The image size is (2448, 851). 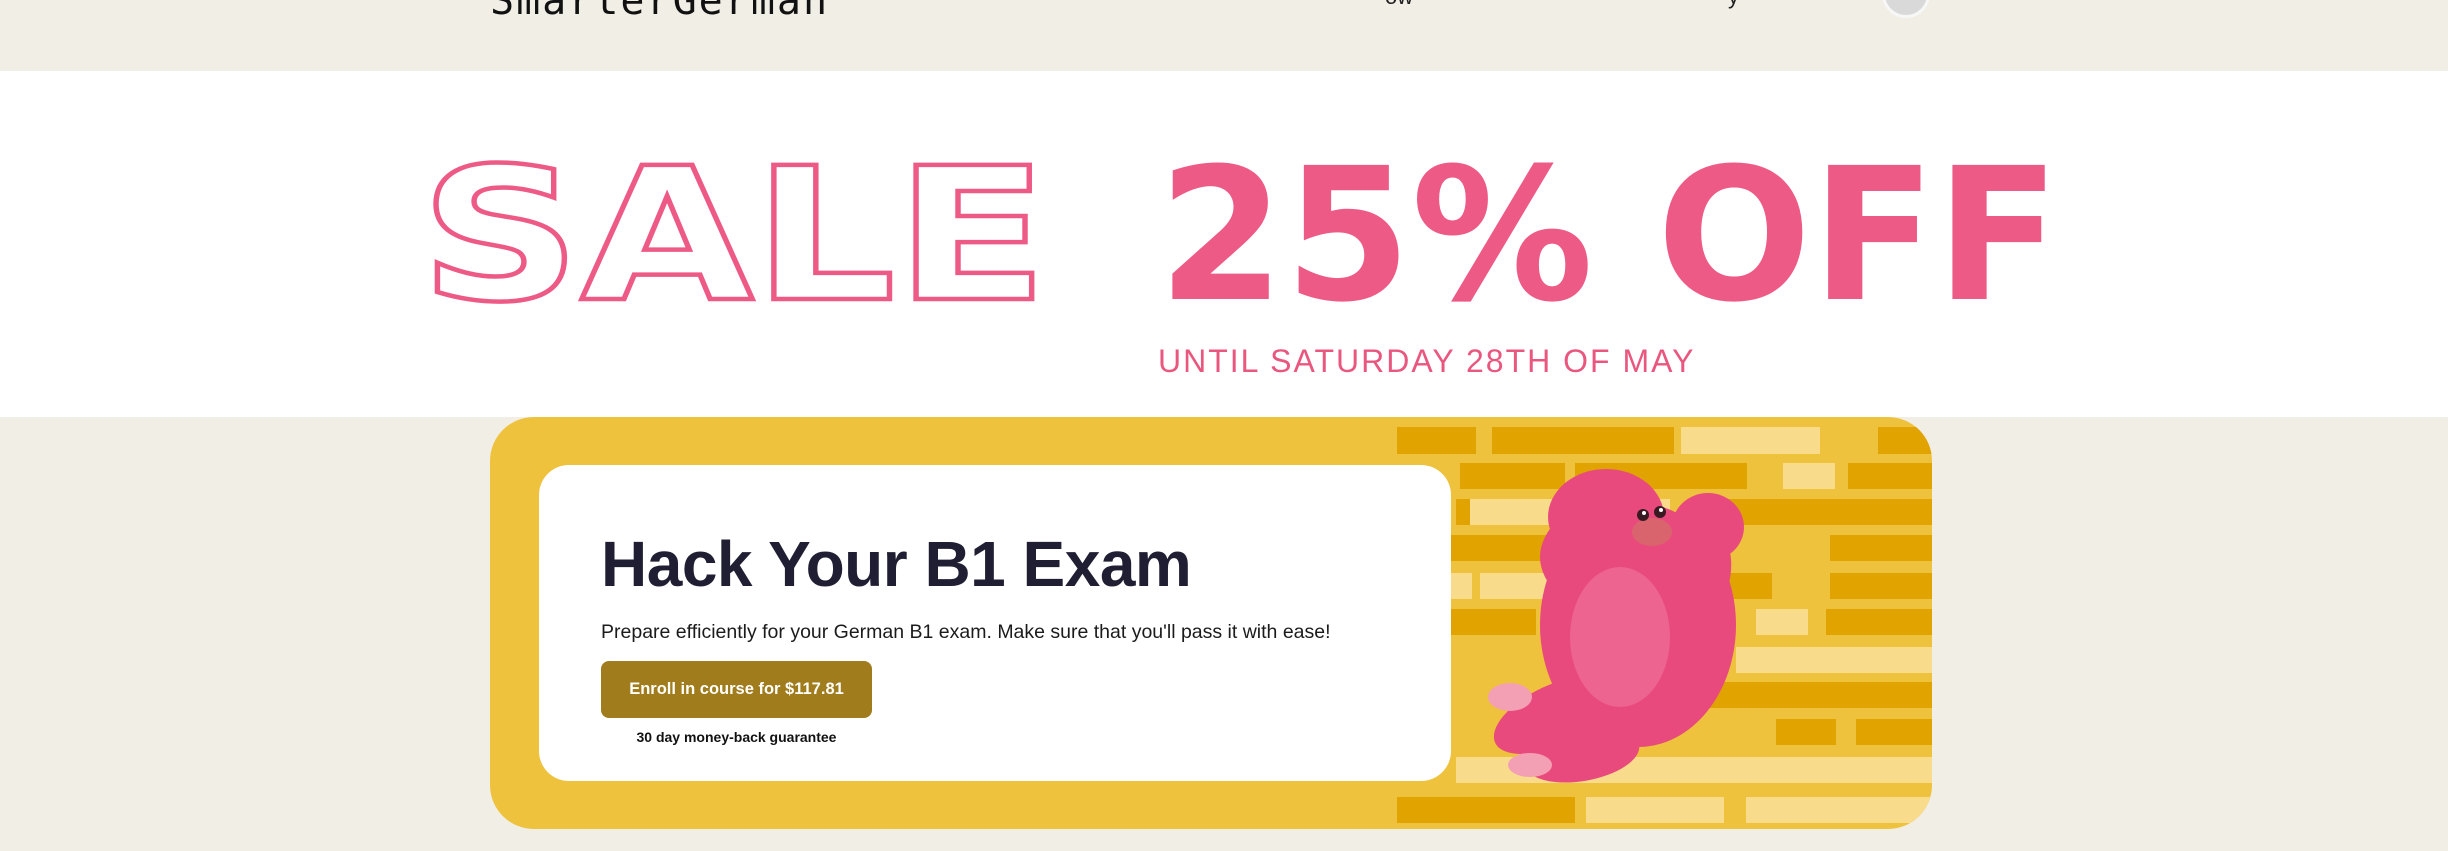 I want to click on sale-word: SALE, so click(x=734, y=236).